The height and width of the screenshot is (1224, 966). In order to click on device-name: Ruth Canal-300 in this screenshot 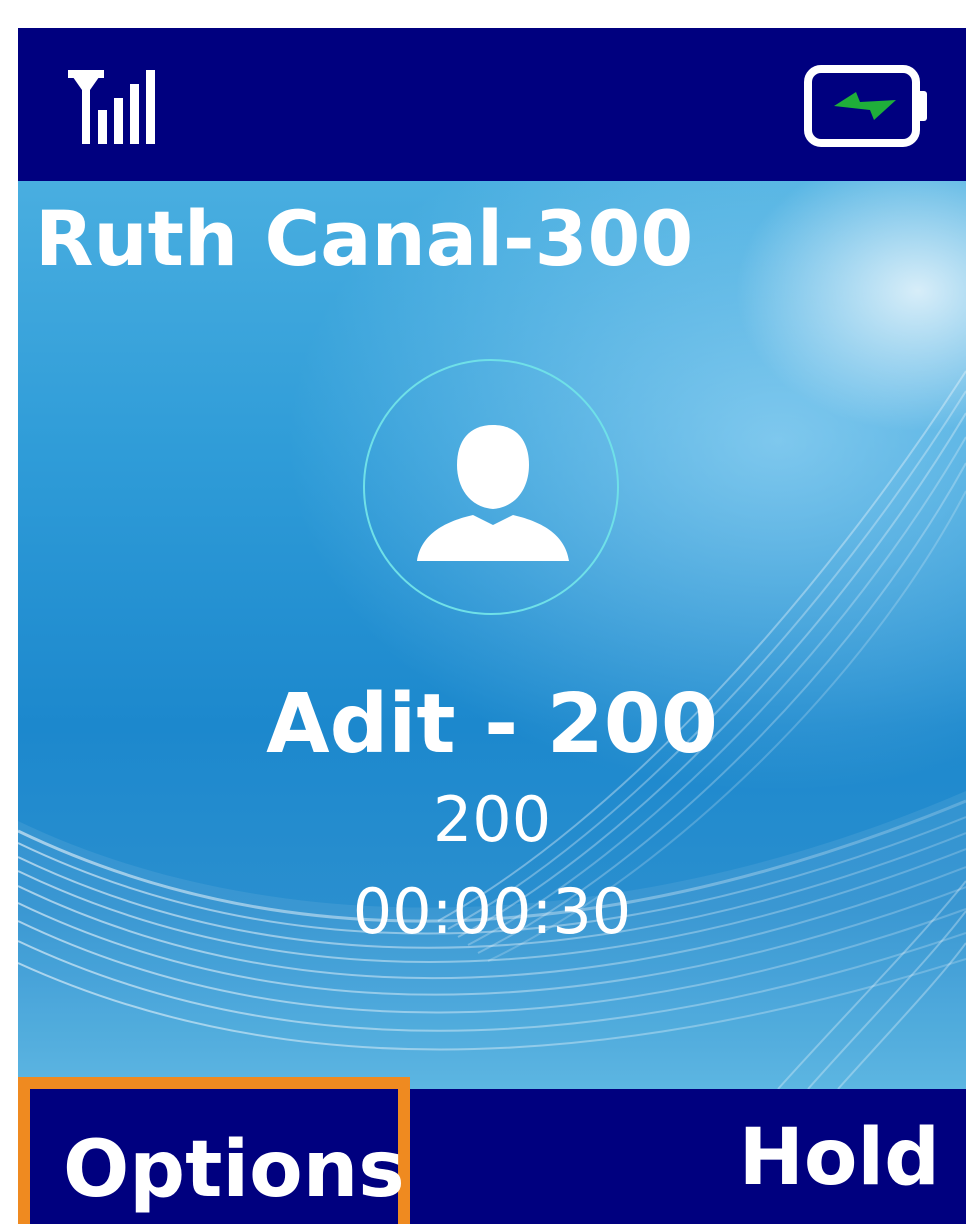, I will do `click(364, 238)`.